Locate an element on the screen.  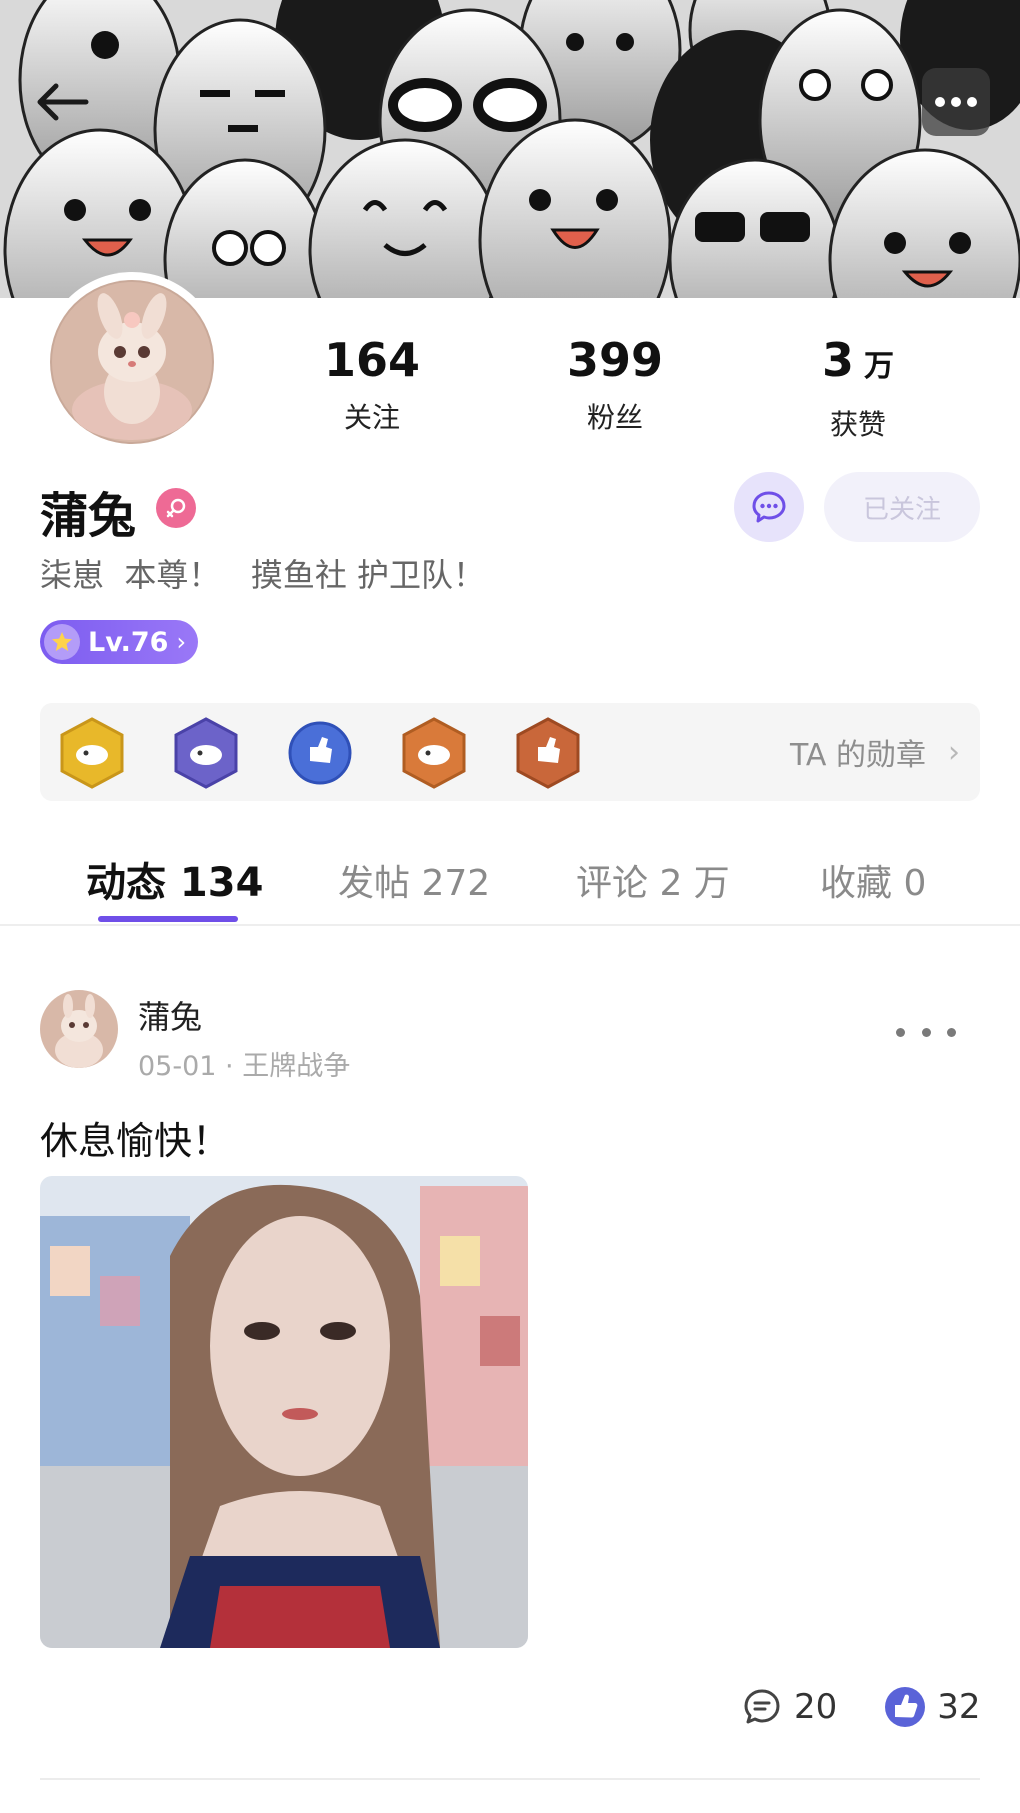
post-author-avatar is located at coordinates (79, 1029).